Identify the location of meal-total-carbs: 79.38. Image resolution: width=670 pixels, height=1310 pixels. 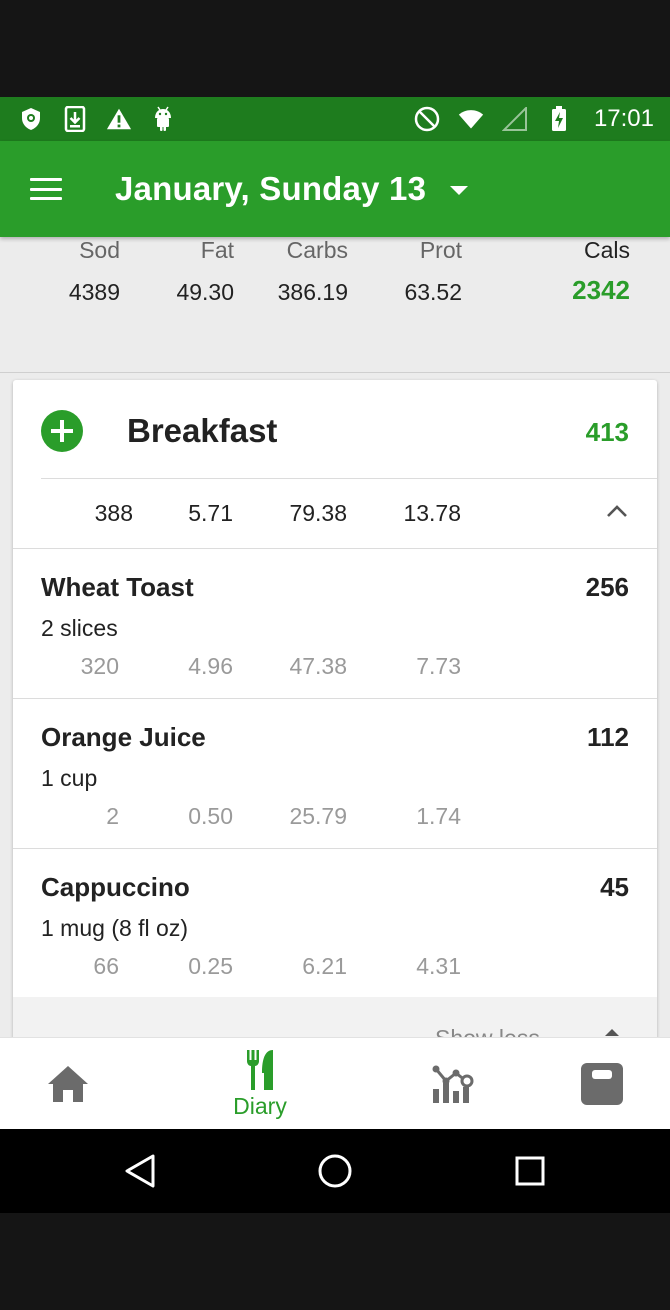
(318, 513).